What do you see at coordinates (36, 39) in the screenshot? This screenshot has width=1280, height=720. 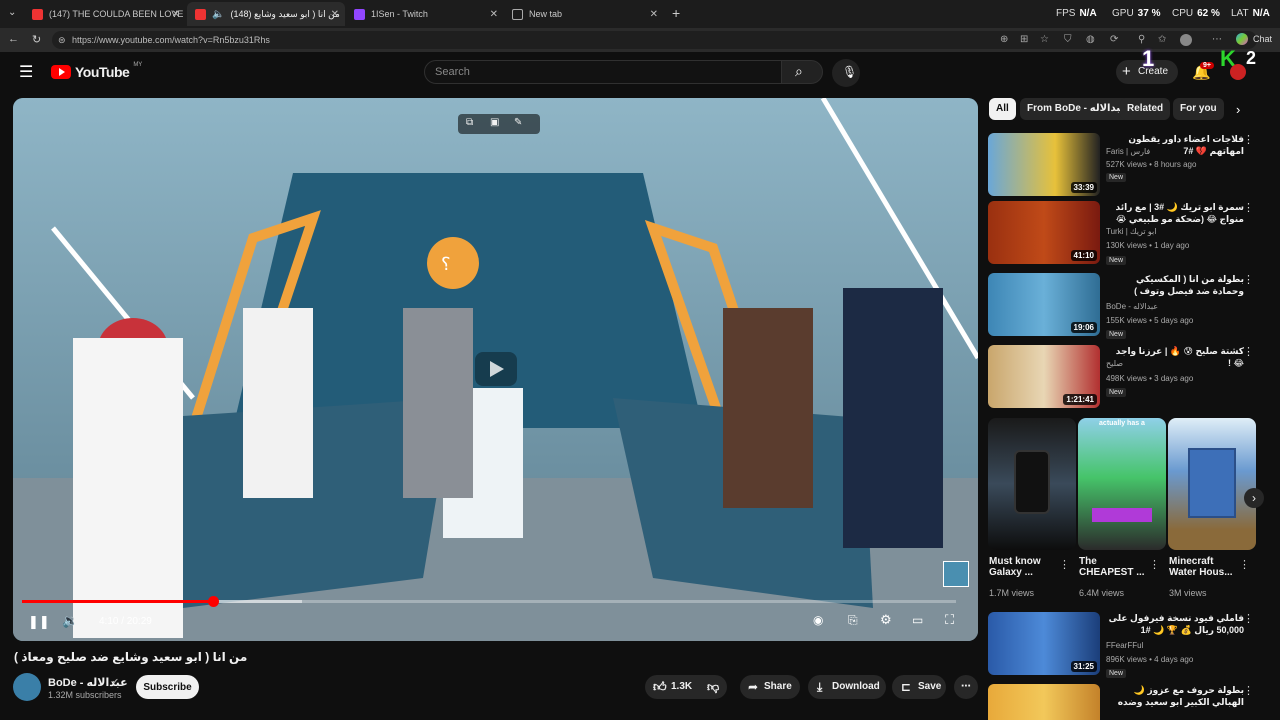 I see `reload-icon: ↻` at bounding box center [36, 39].